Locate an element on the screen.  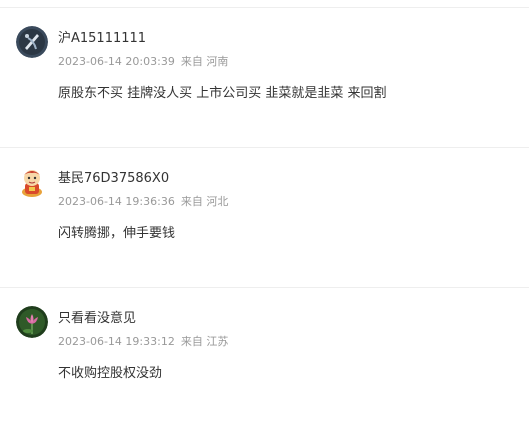
comment-location: 来自 河南 is located at coordinates (204, 61).